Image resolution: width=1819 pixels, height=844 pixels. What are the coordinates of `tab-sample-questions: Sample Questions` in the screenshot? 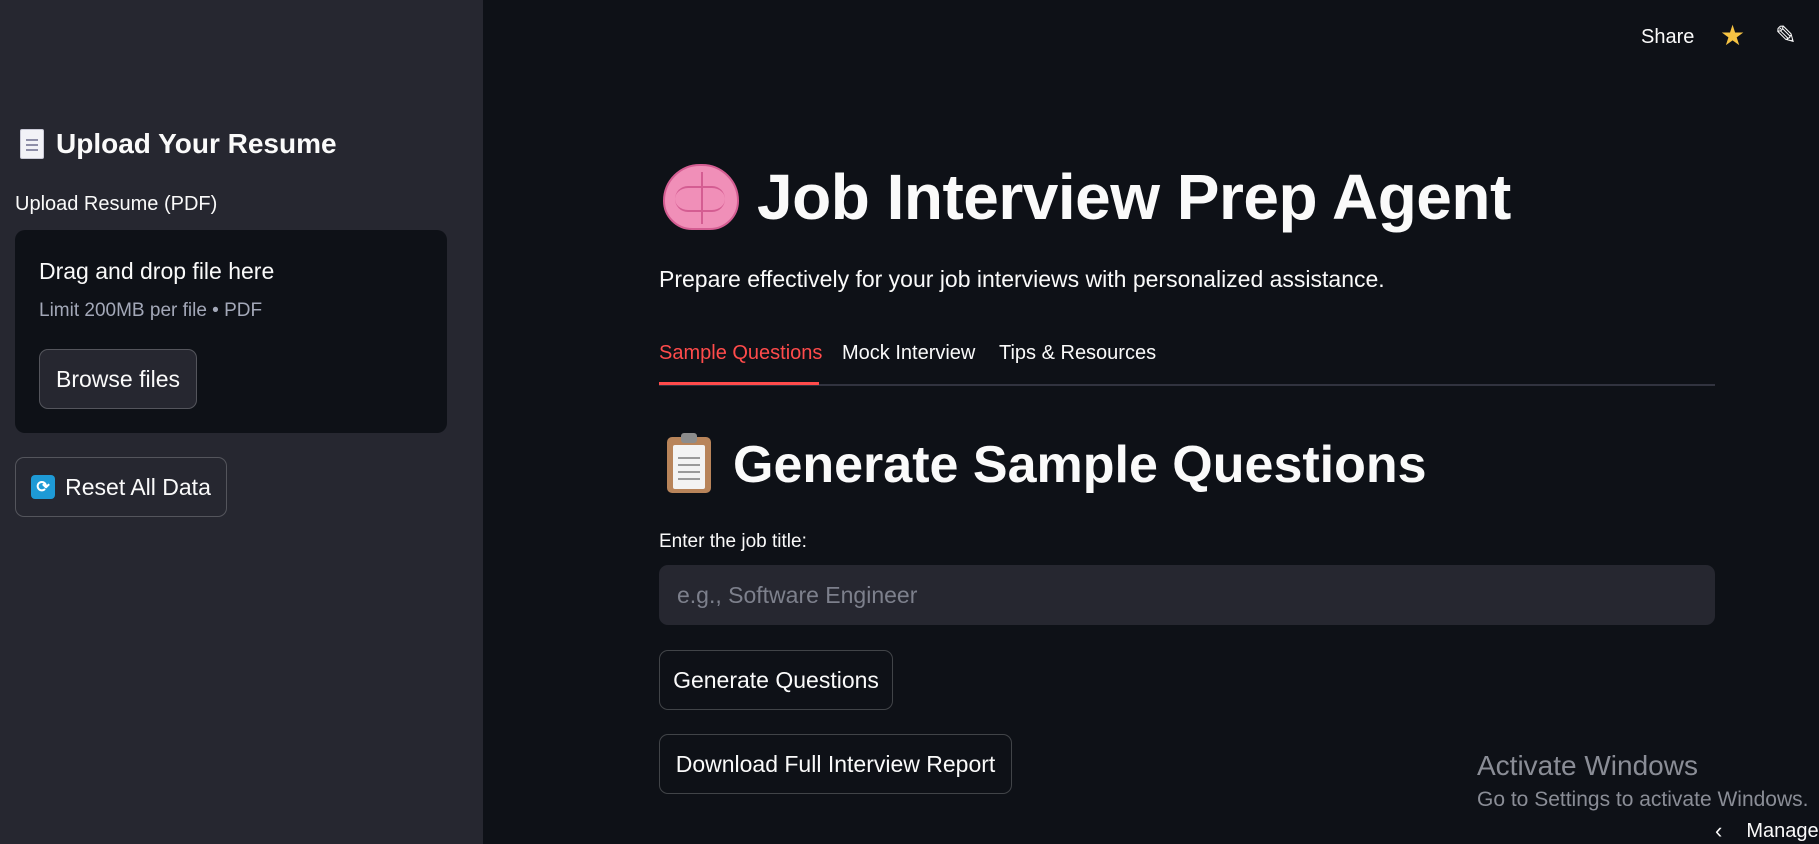 It's located at (740, 353).